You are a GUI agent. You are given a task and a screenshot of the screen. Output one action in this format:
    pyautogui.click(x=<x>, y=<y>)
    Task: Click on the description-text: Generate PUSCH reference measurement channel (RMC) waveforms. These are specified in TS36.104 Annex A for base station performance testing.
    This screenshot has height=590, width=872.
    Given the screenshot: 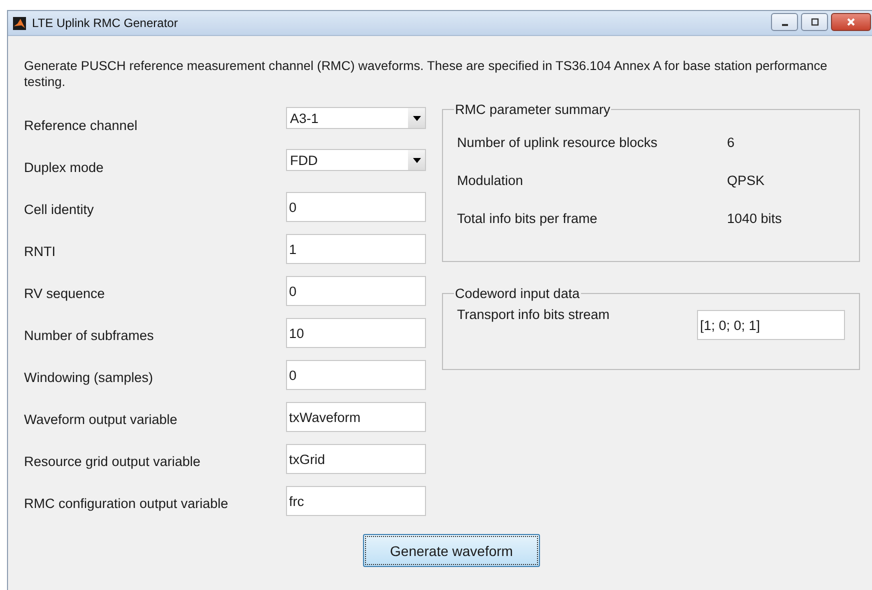 What is the action you would take?
    pyautogui.click(x=426, y=74)
    